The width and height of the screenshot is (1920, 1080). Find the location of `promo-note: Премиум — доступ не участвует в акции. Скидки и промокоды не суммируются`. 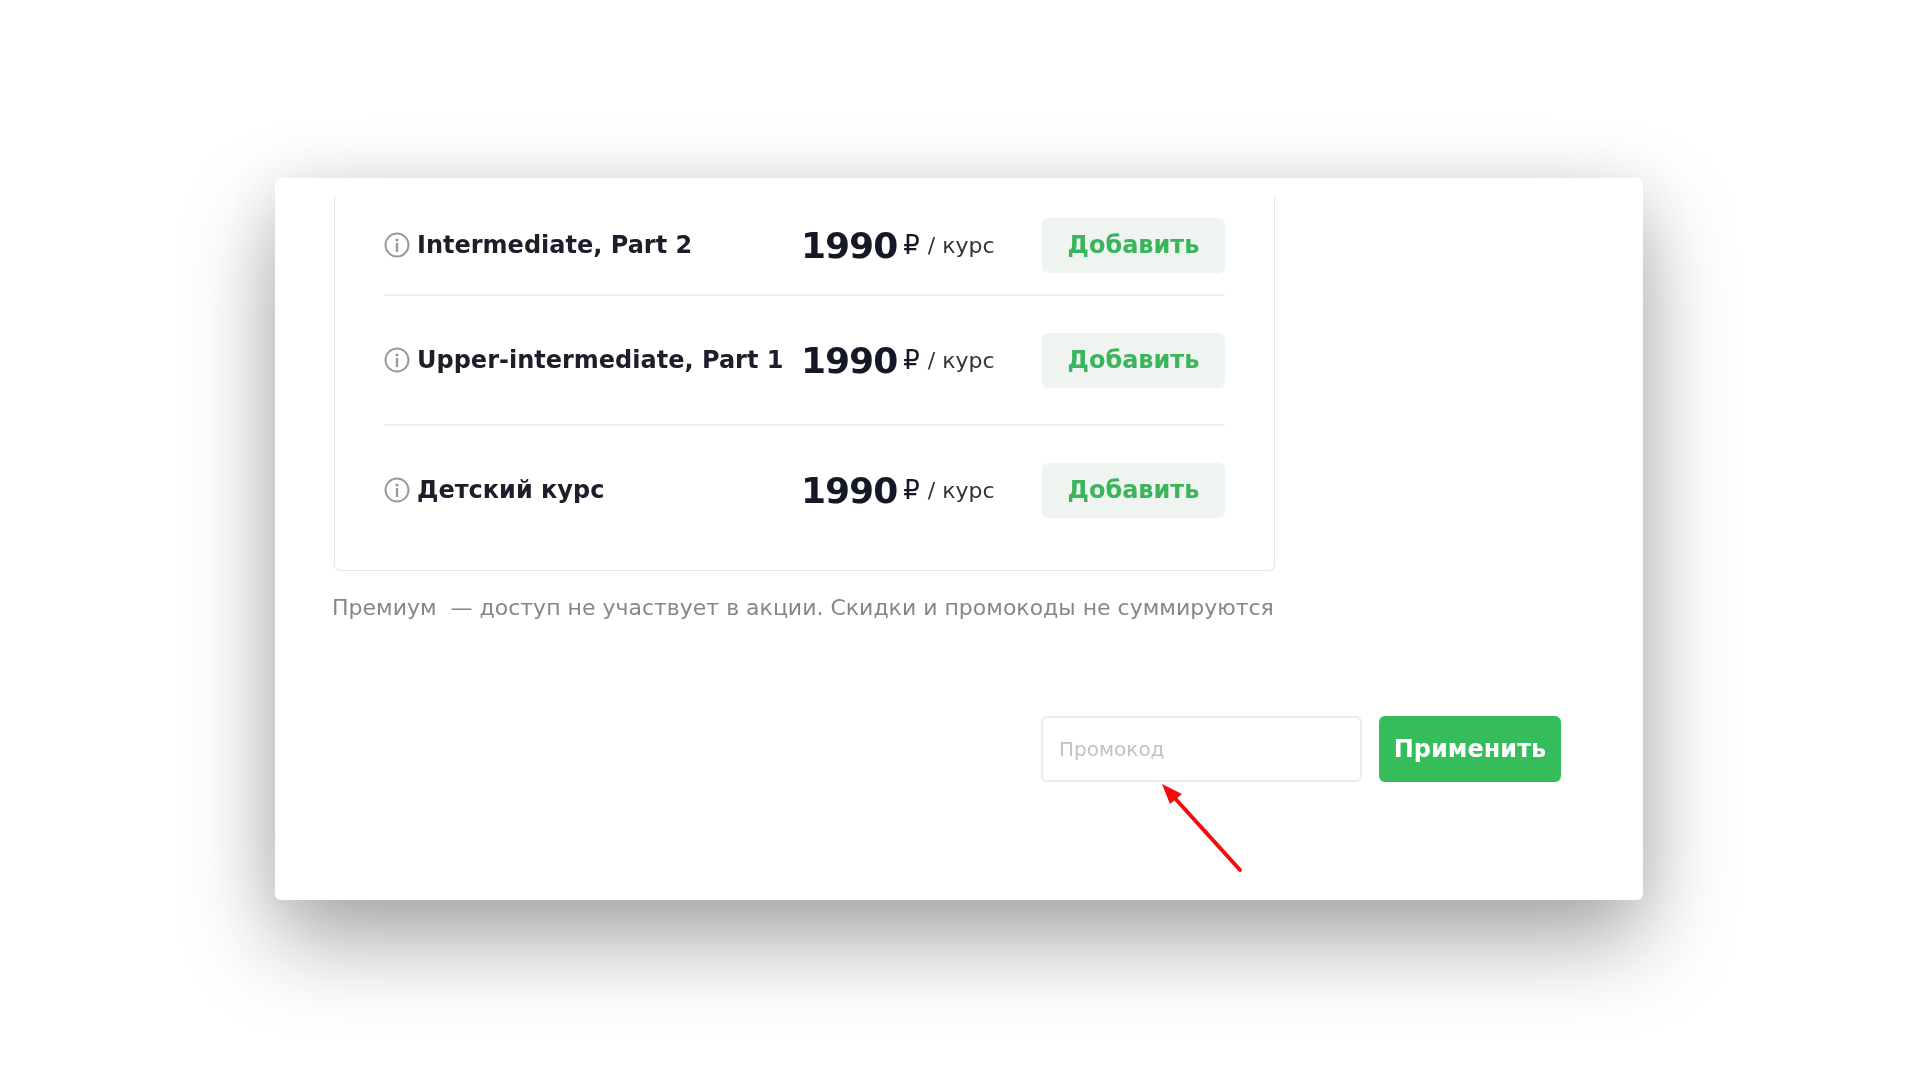

promo-note: Премиум — доступ не участвует в акции. Скидки и промокоды не суммируются is located at coordinates (803, 607).